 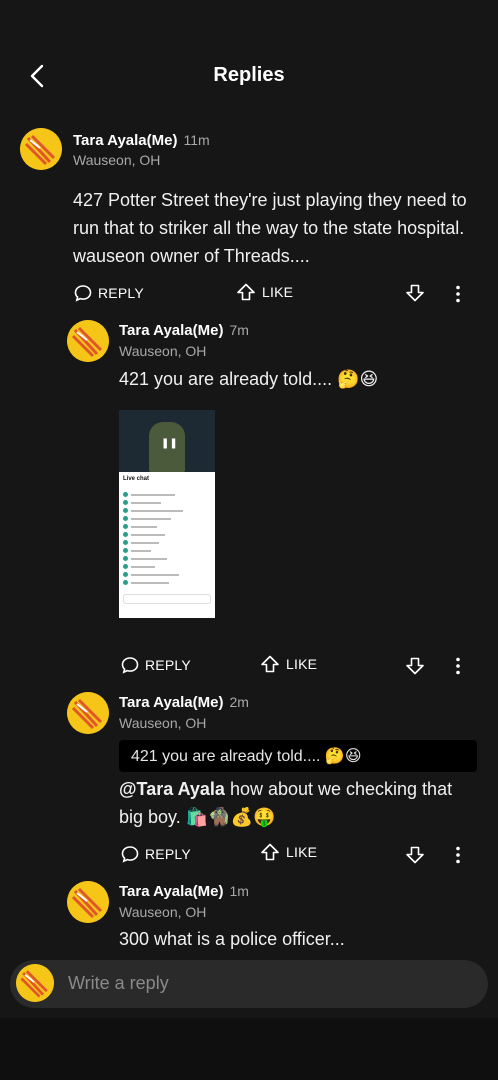 I want to click on page-title: Replies, so click(x=249, y=75).